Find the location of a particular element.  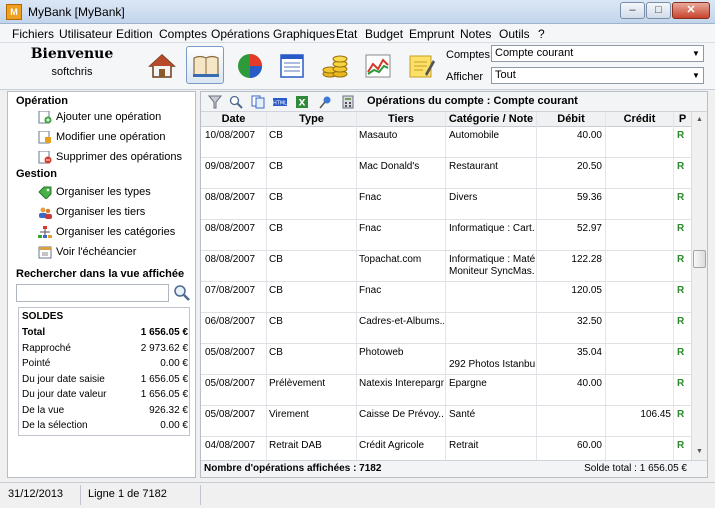

excel-export-icon: X is located at coordinates (302, 102).